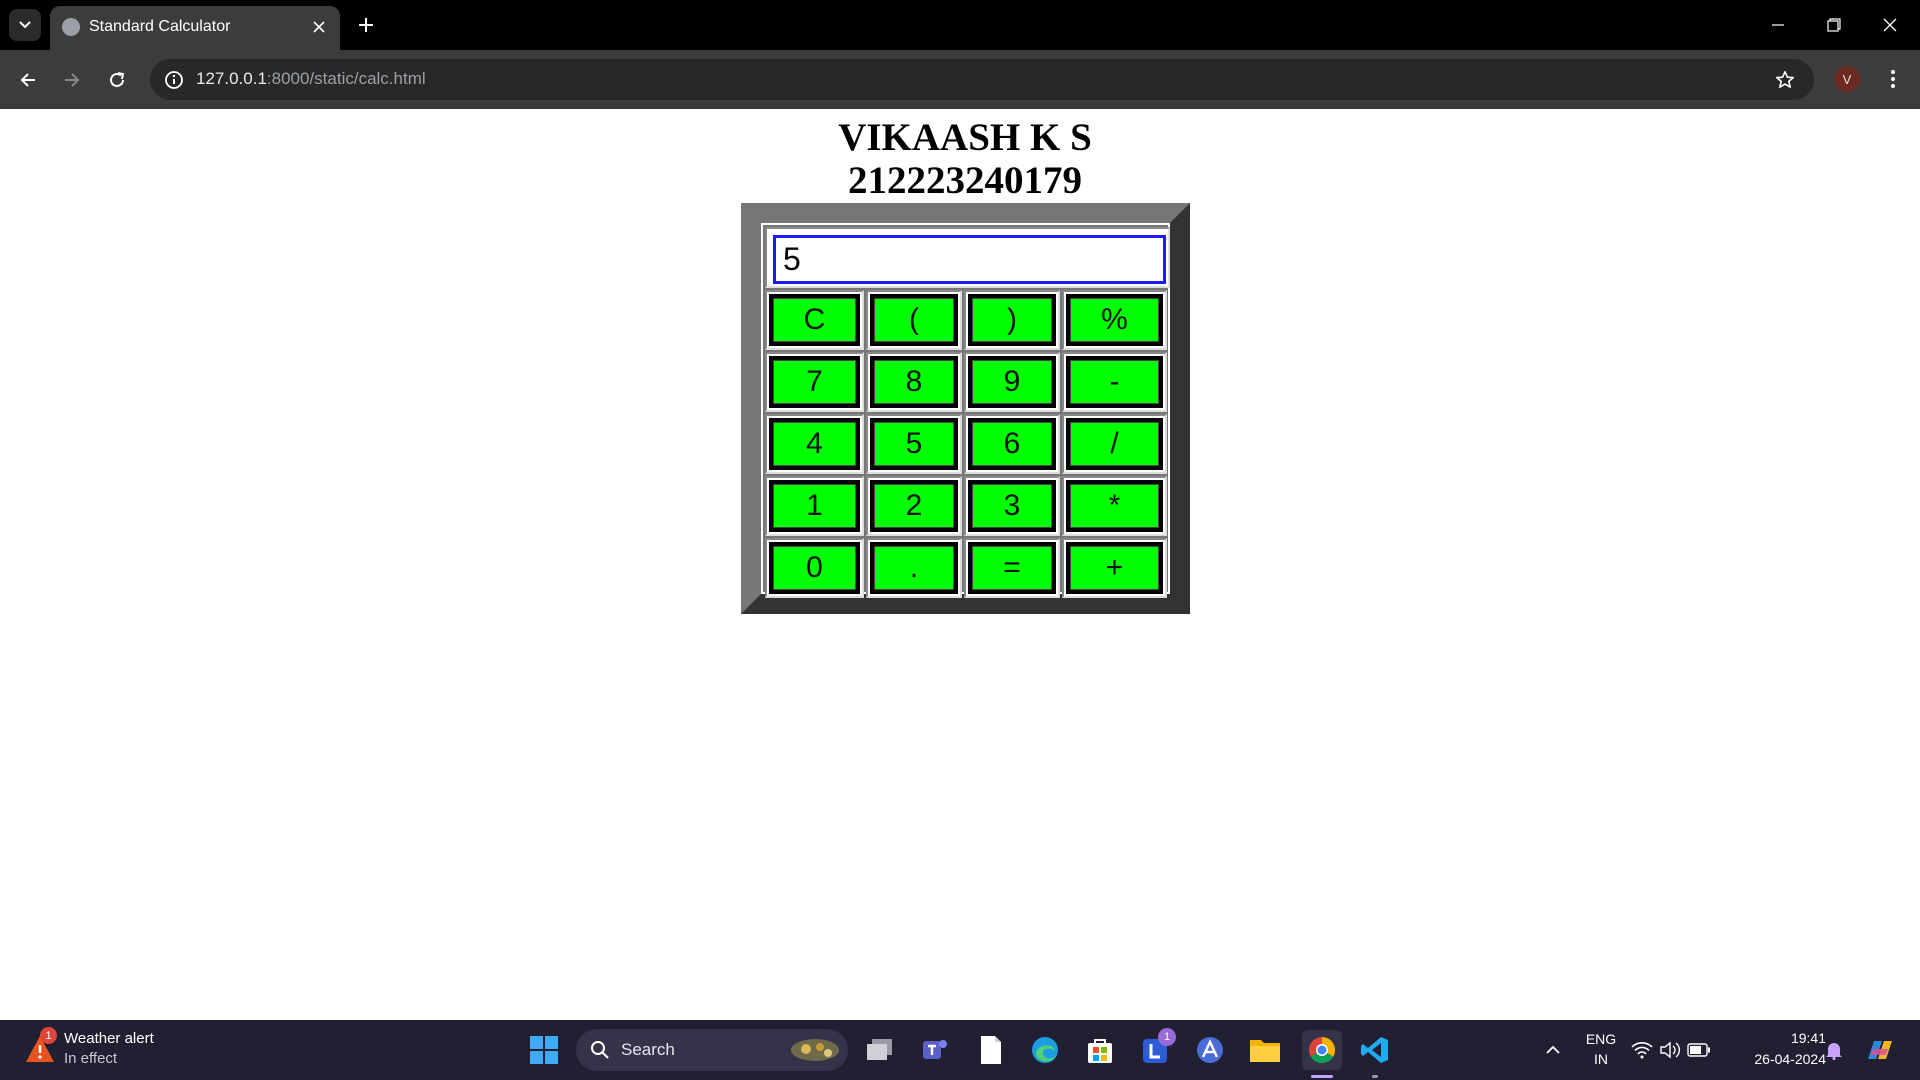  What do you see at coordinates (109, 1038) in the screenshot?
I see `weather-title: Weather alert` at bounding box center [109, 1038].